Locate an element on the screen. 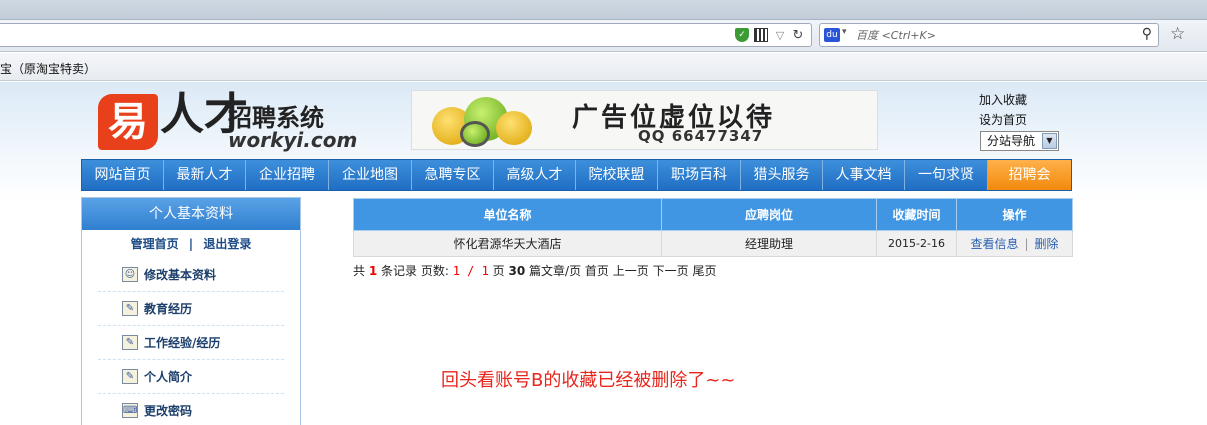 Image resolution: width=1207 pixels, height=425 pixels. page-indicator: 1 / 1 is located at coordinates (470, 271).